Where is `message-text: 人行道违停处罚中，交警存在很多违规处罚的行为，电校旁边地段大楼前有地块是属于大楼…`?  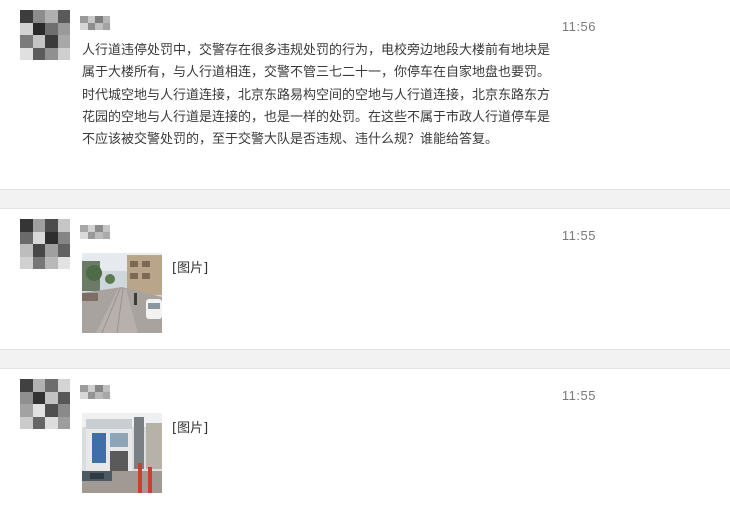
message-text: 人行道违停处罚中，交警存在很多违规处罚的行为，电校旁边地段大楼前有地块是属于大楼… is located at coordinates (316, 95).